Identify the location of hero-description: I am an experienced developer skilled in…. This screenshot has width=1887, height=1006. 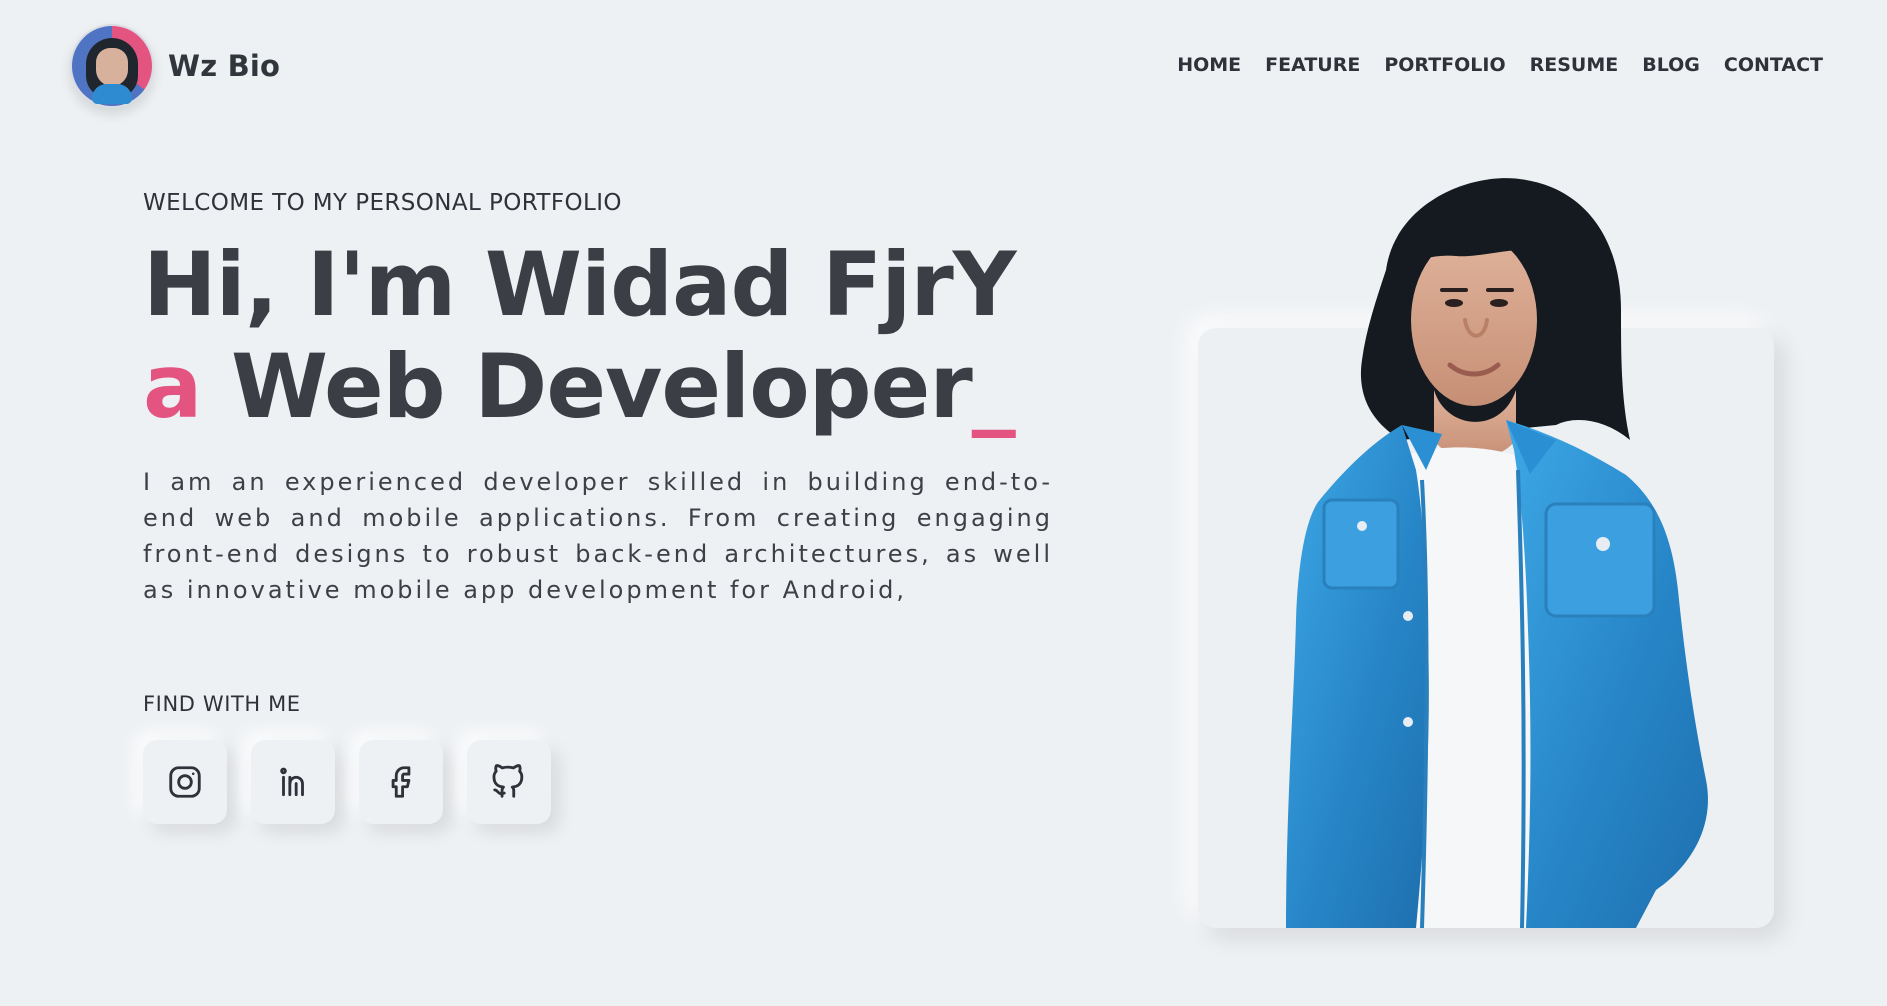
(598, 536).